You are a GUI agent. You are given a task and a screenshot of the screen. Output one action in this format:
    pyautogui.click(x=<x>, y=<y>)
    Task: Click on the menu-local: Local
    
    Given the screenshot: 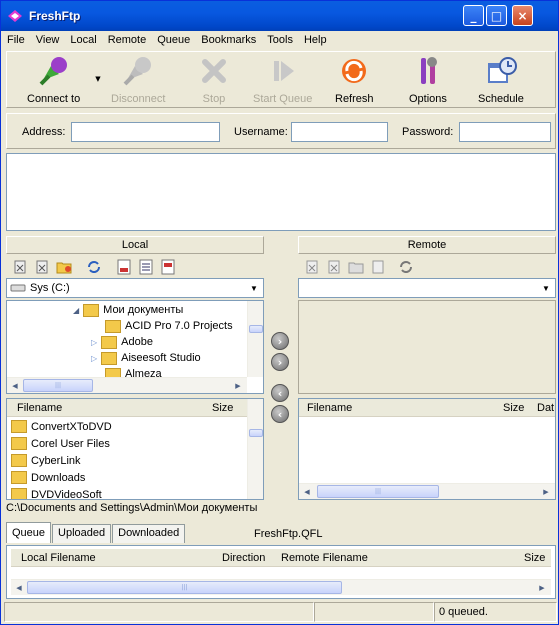 What is the action you would take?
    pyautogui.click(x=83, y=40)
    